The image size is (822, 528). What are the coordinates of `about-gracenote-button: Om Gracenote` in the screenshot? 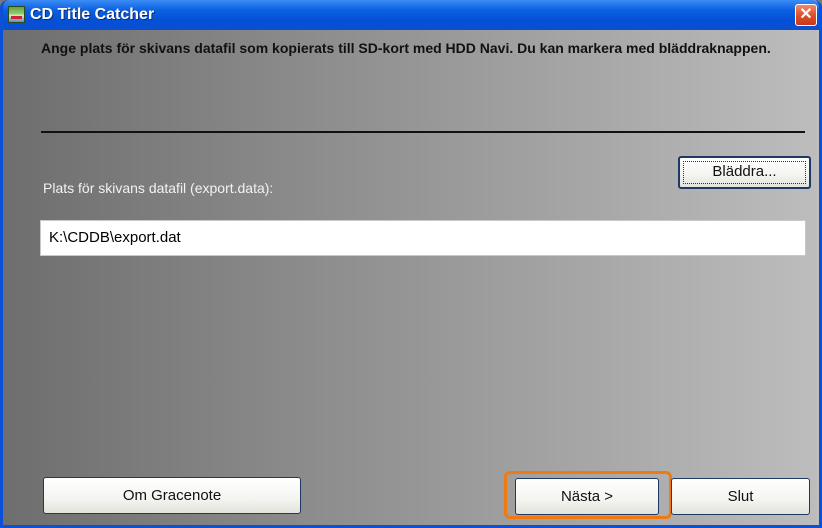 It's located at (172, 495).